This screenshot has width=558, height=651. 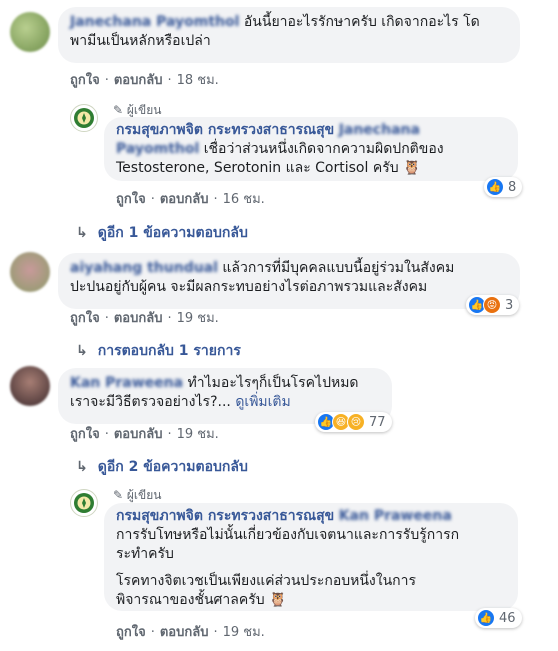 I want to click on comment-text: เชื่อว่าส่วนหนึ่งเกิดจากความผิดปกติของ, so click(x=323, y=149).